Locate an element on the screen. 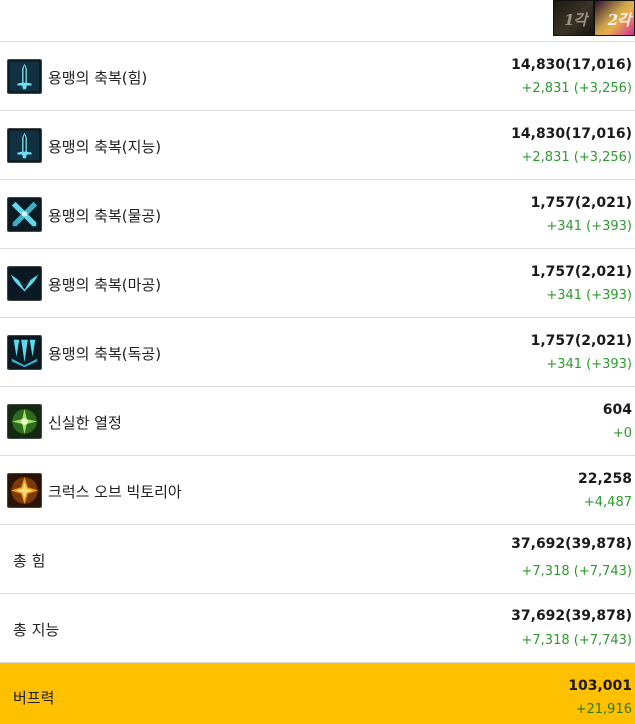 The height and width of the screenshot is (724, 635). row-increase: +0 is located at coordinates (622, 433).